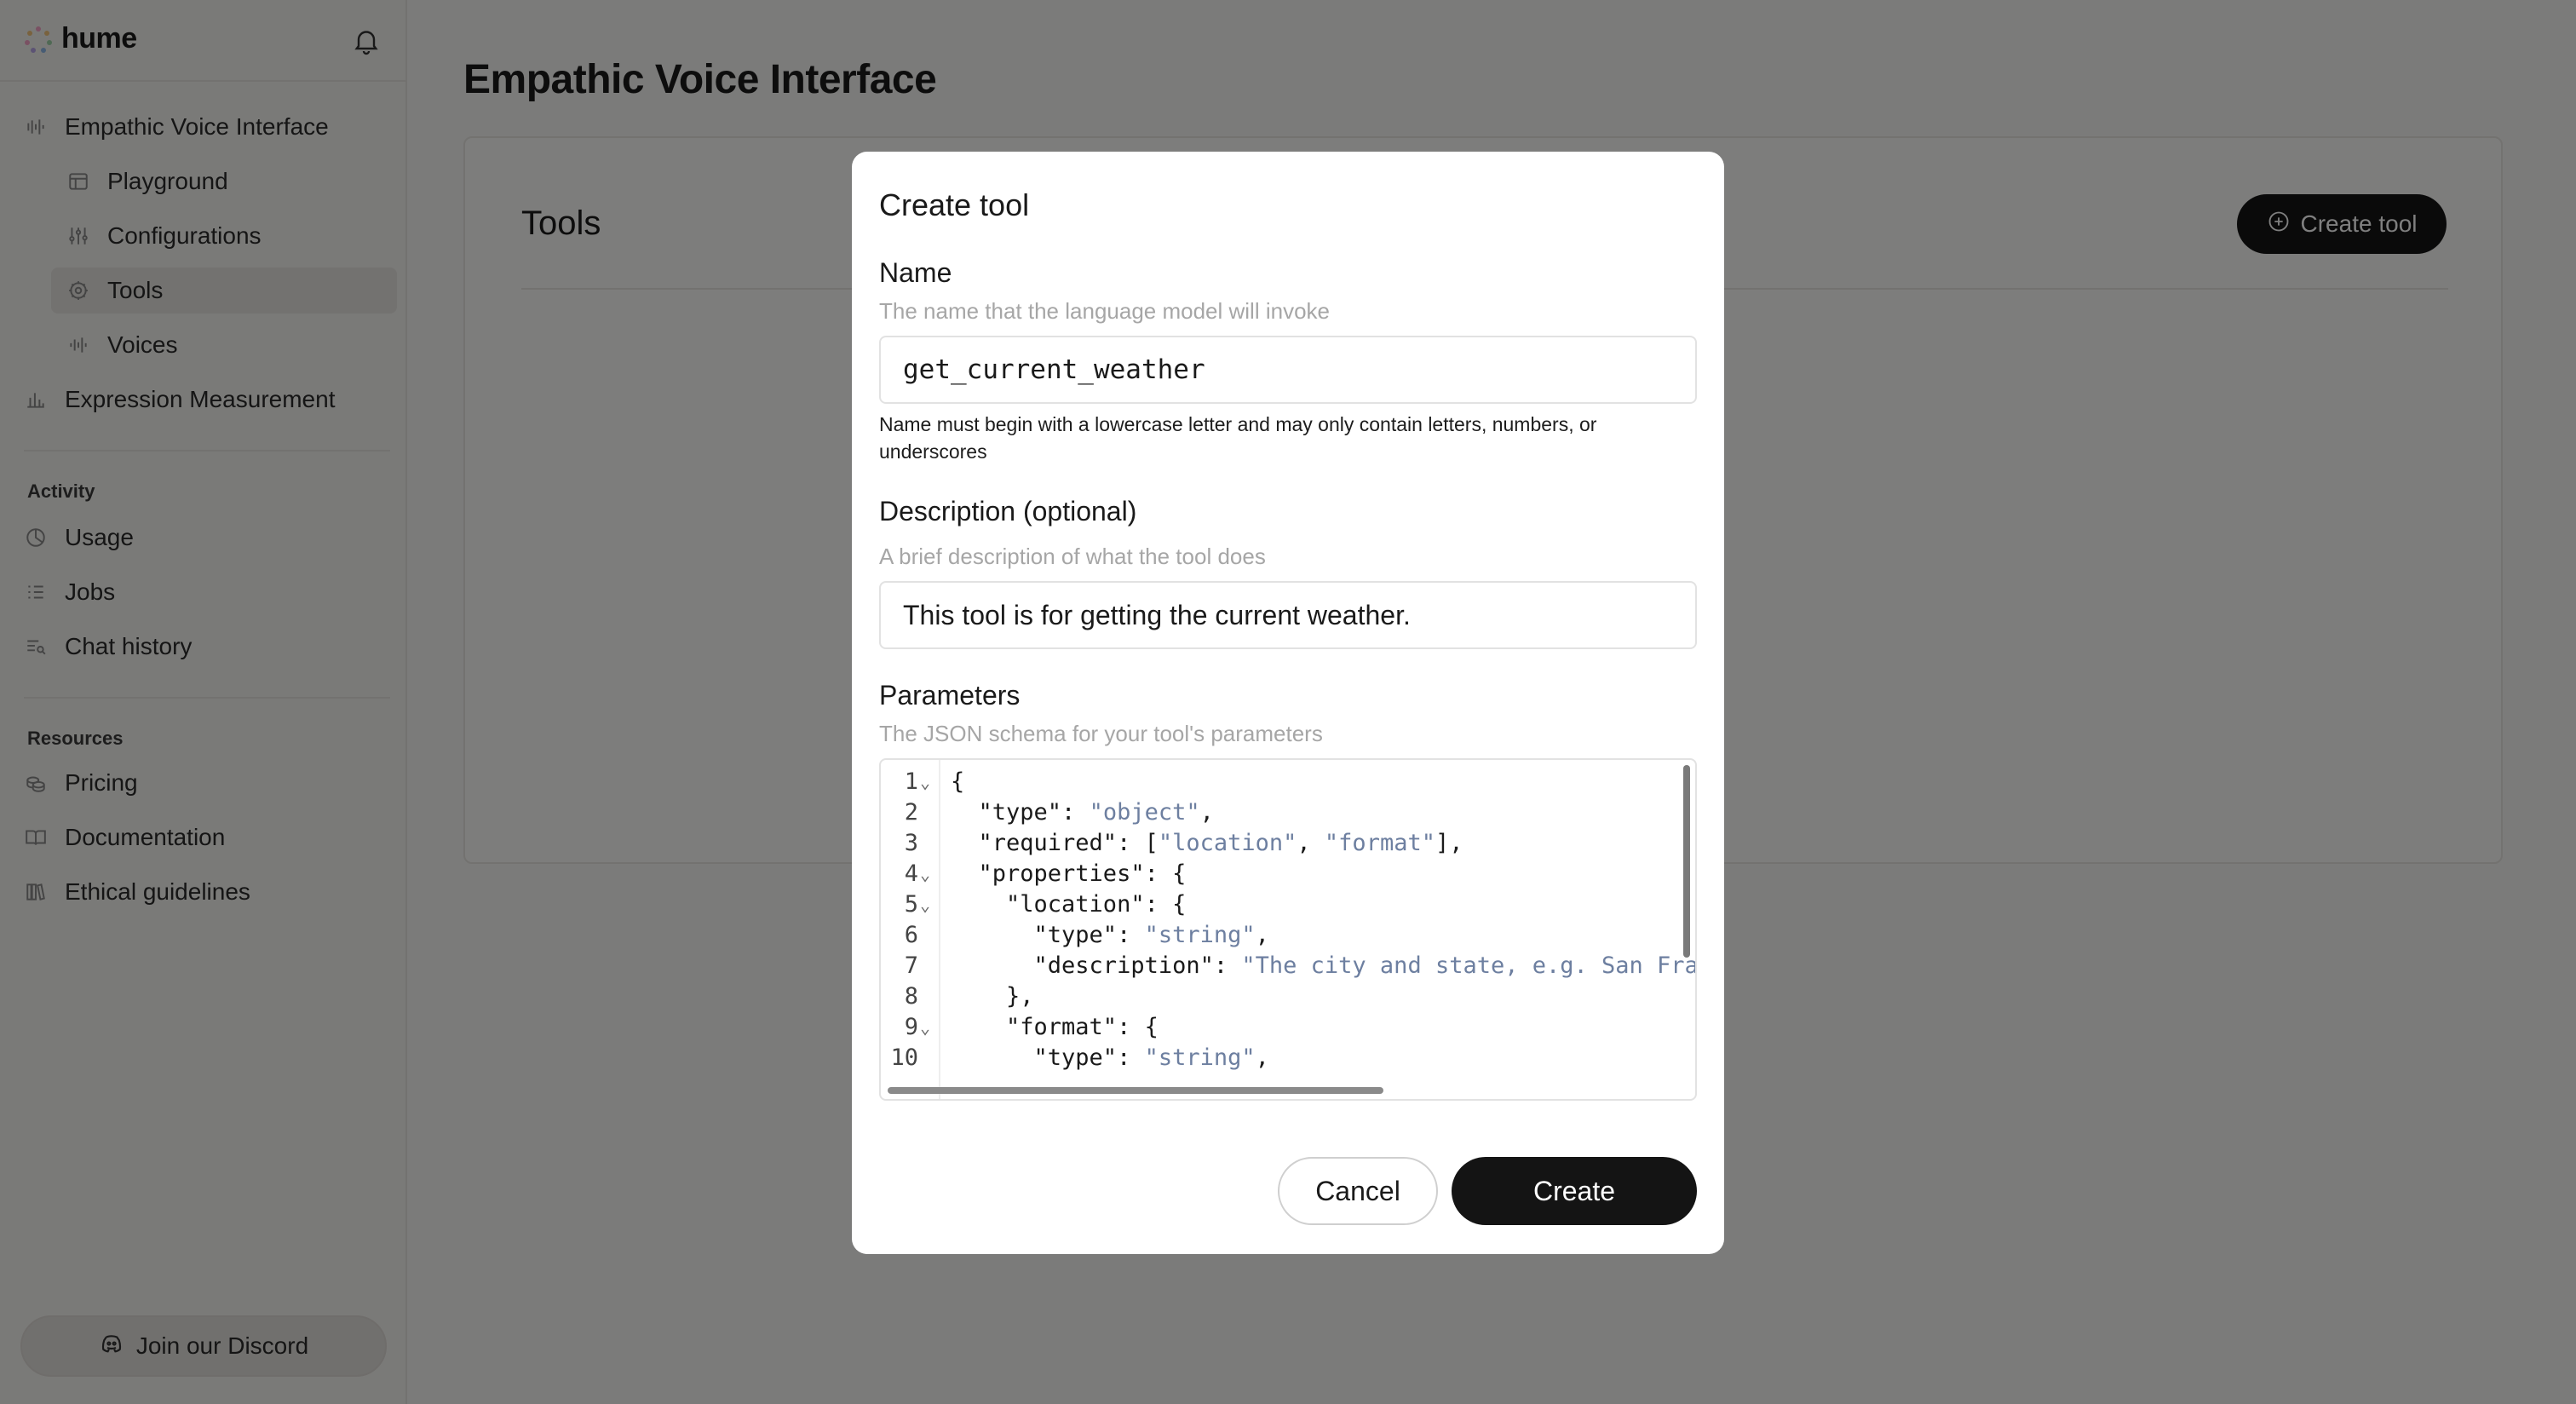 Image resolution: width=2576 pixels, height=1404 pixels. What do you see at coordinates (1135, 1090) in the screenshot?
I see `horizontal-scrollbar` at bounding box center [1135, 1090].